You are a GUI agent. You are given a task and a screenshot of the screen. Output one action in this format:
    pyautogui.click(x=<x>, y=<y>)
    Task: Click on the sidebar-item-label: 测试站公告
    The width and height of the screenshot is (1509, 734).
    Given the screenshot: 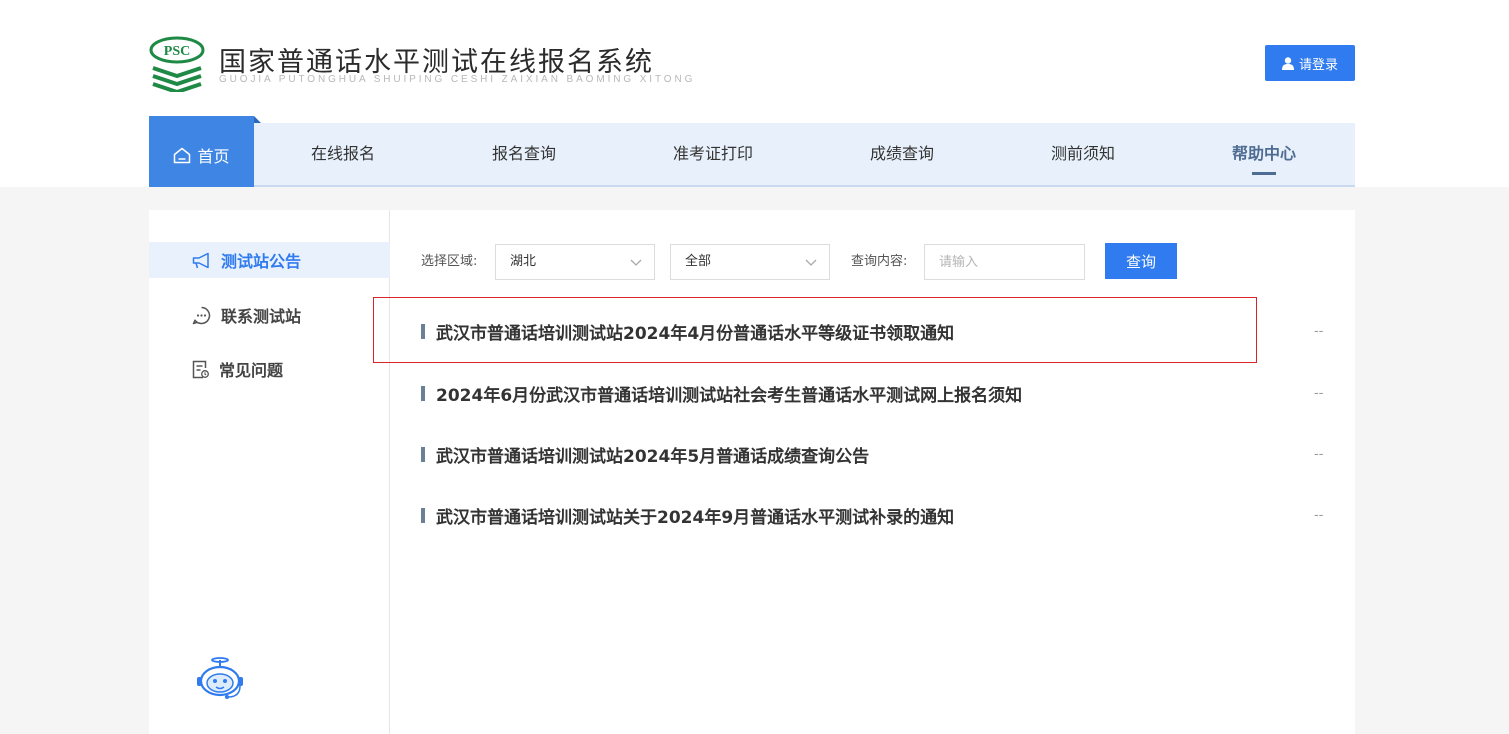 What is the action you would take?
    pyautogui.click(x=261, y=261)
    